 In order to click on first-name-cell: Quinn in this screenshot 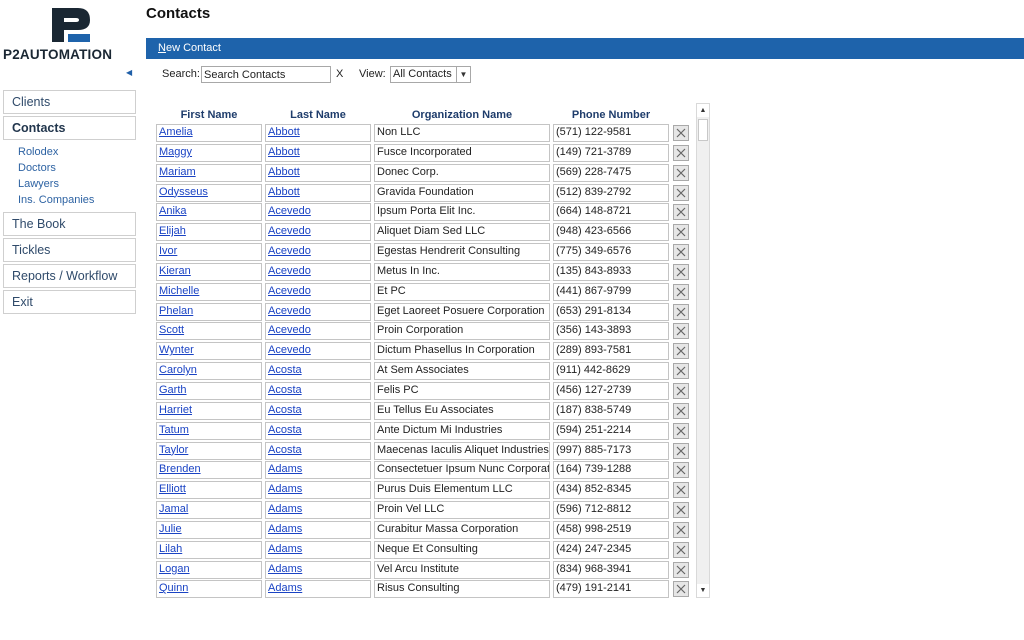, I will do `click(209, 589)`.